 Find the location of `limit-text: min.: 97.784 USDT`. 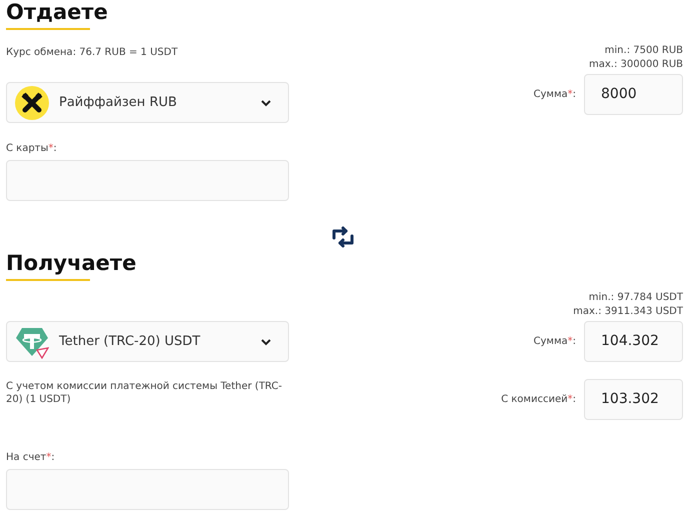

limit-text: min.: 97.784 USDT is located at coordinates (635, 298).